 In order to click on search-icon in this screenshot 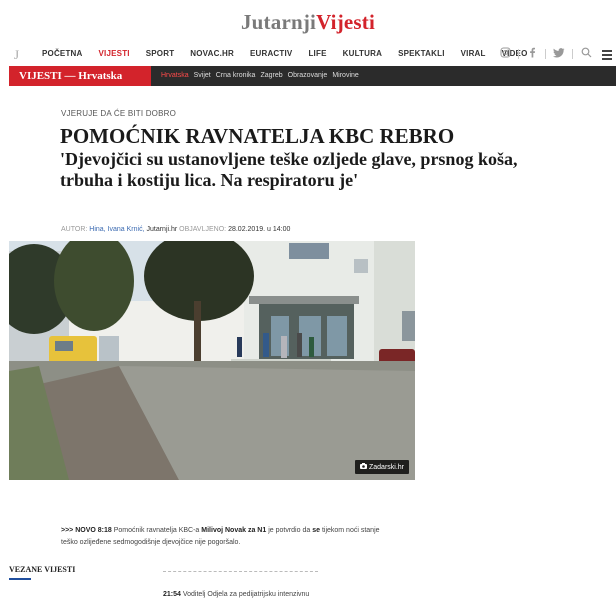, I will do `click(586, 54)`.